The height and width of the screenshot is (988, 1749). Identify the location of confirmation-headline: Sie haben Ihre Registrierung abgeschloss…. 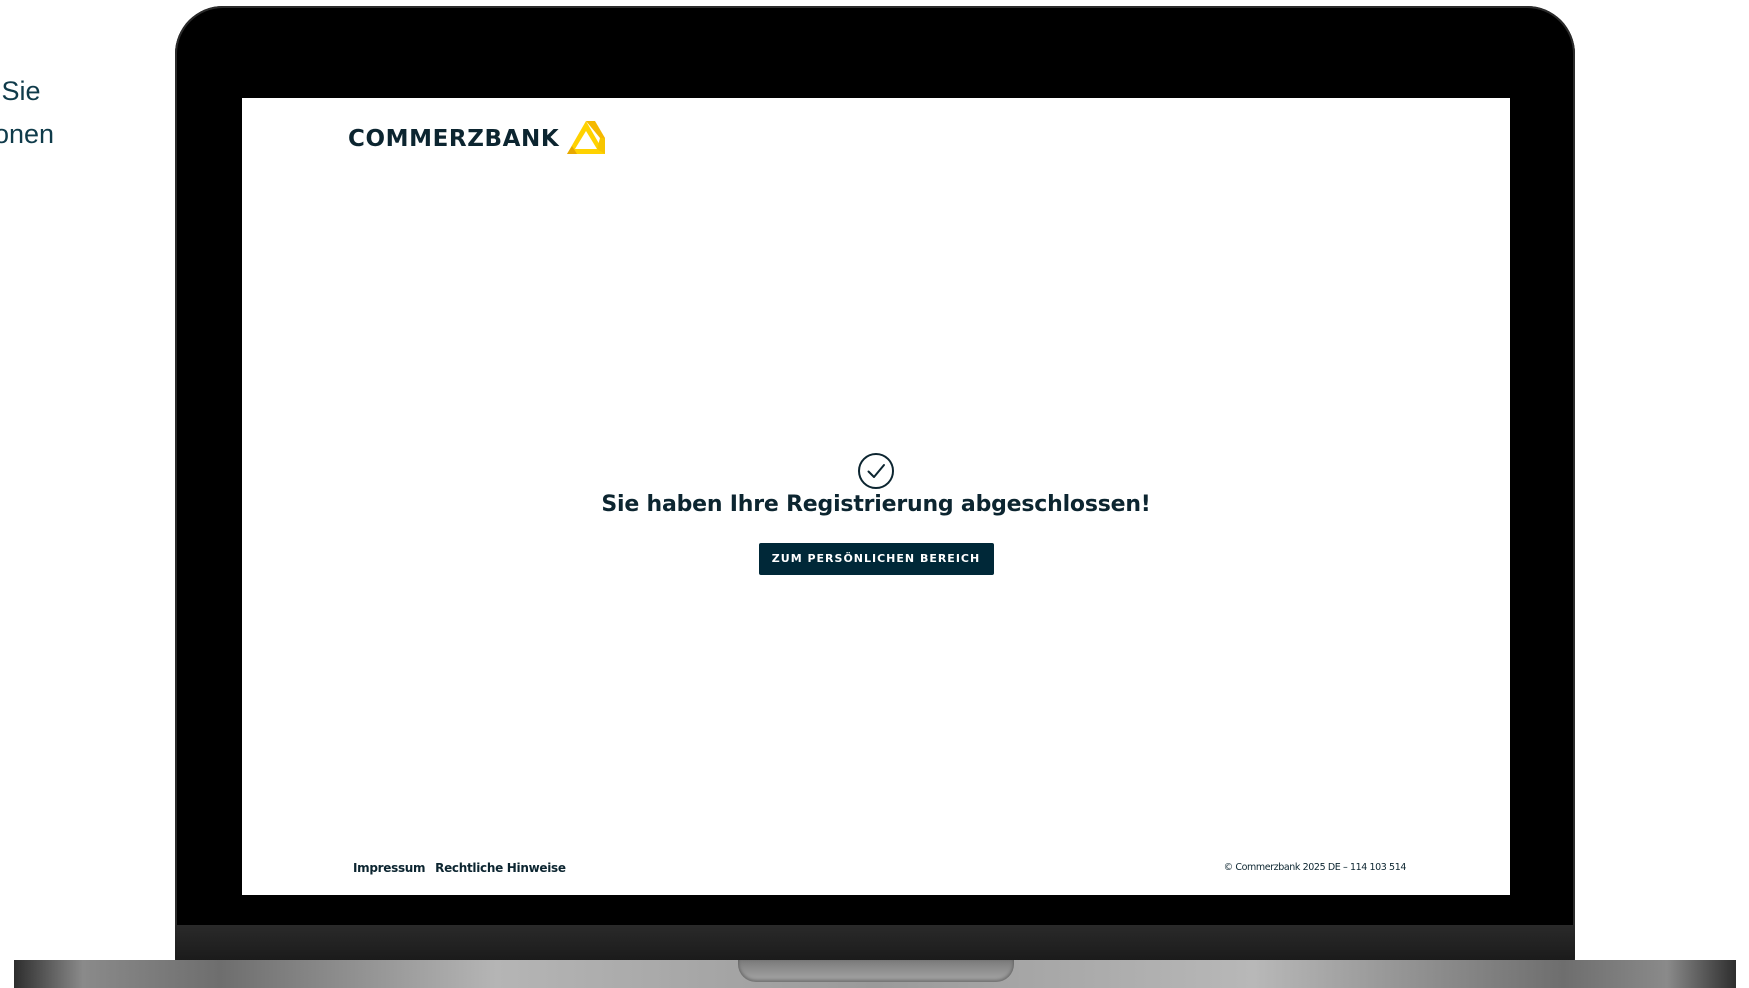
(876, 504).